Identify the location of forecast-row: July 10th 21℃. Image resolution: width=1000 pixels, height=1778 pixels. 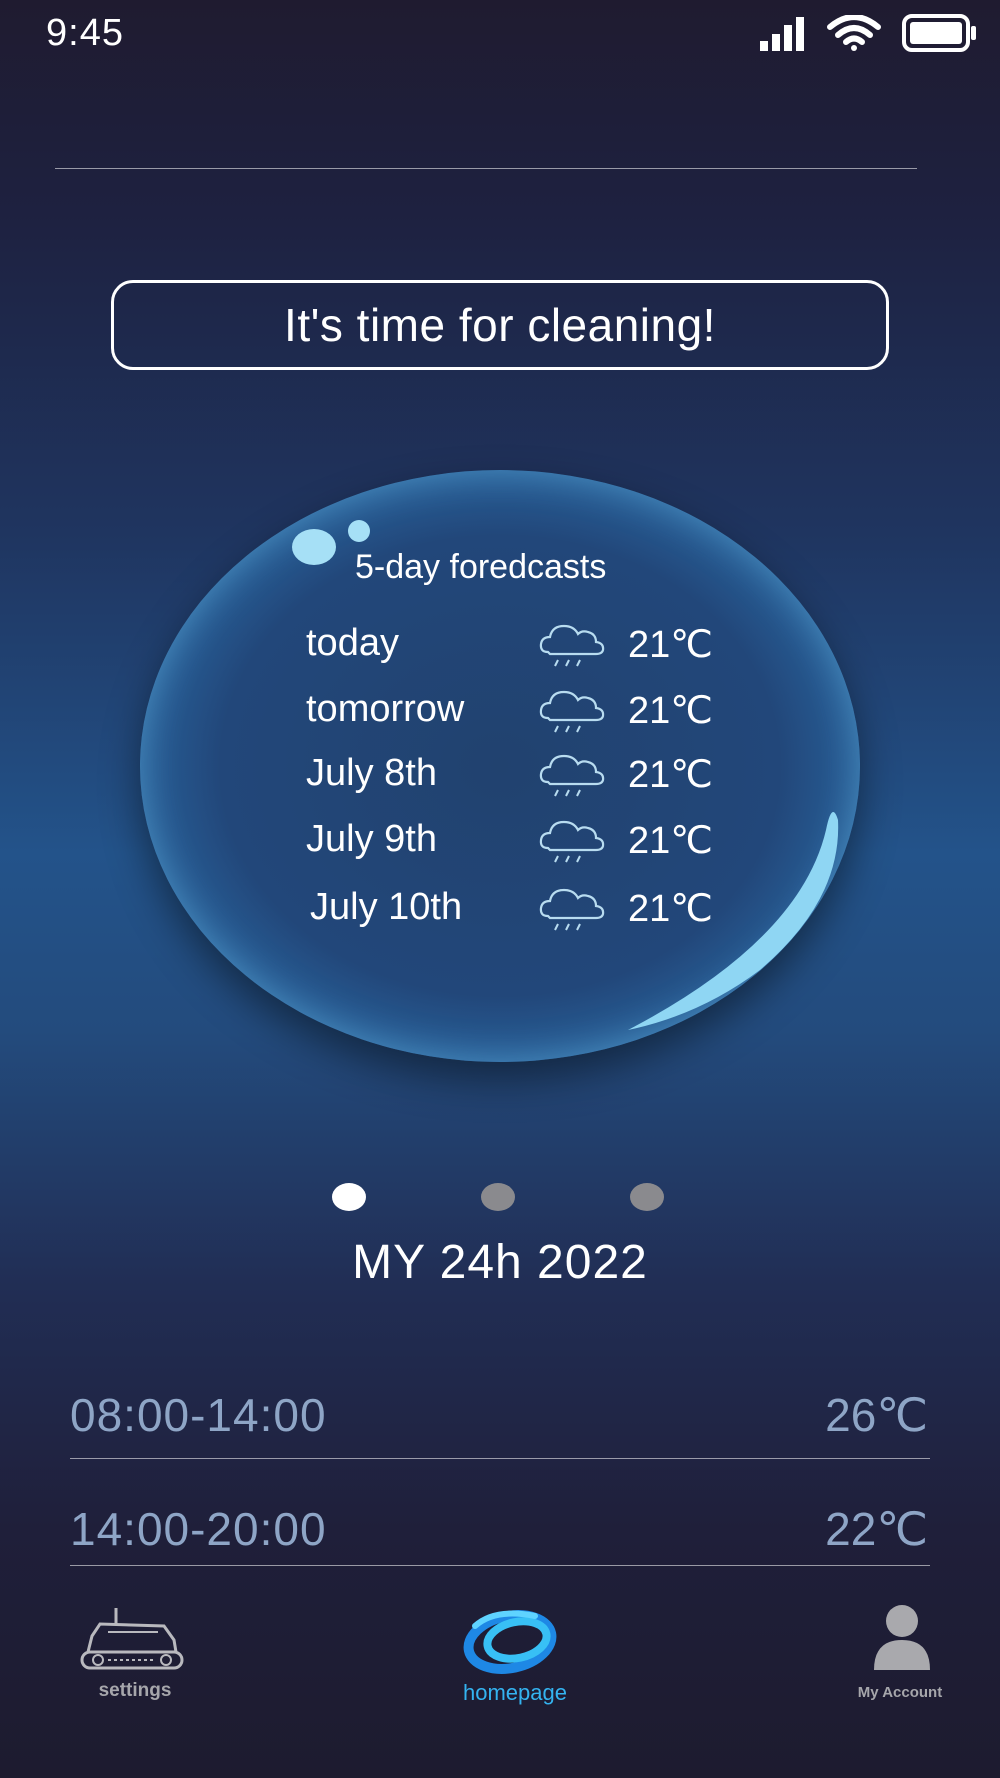
(520, 911).